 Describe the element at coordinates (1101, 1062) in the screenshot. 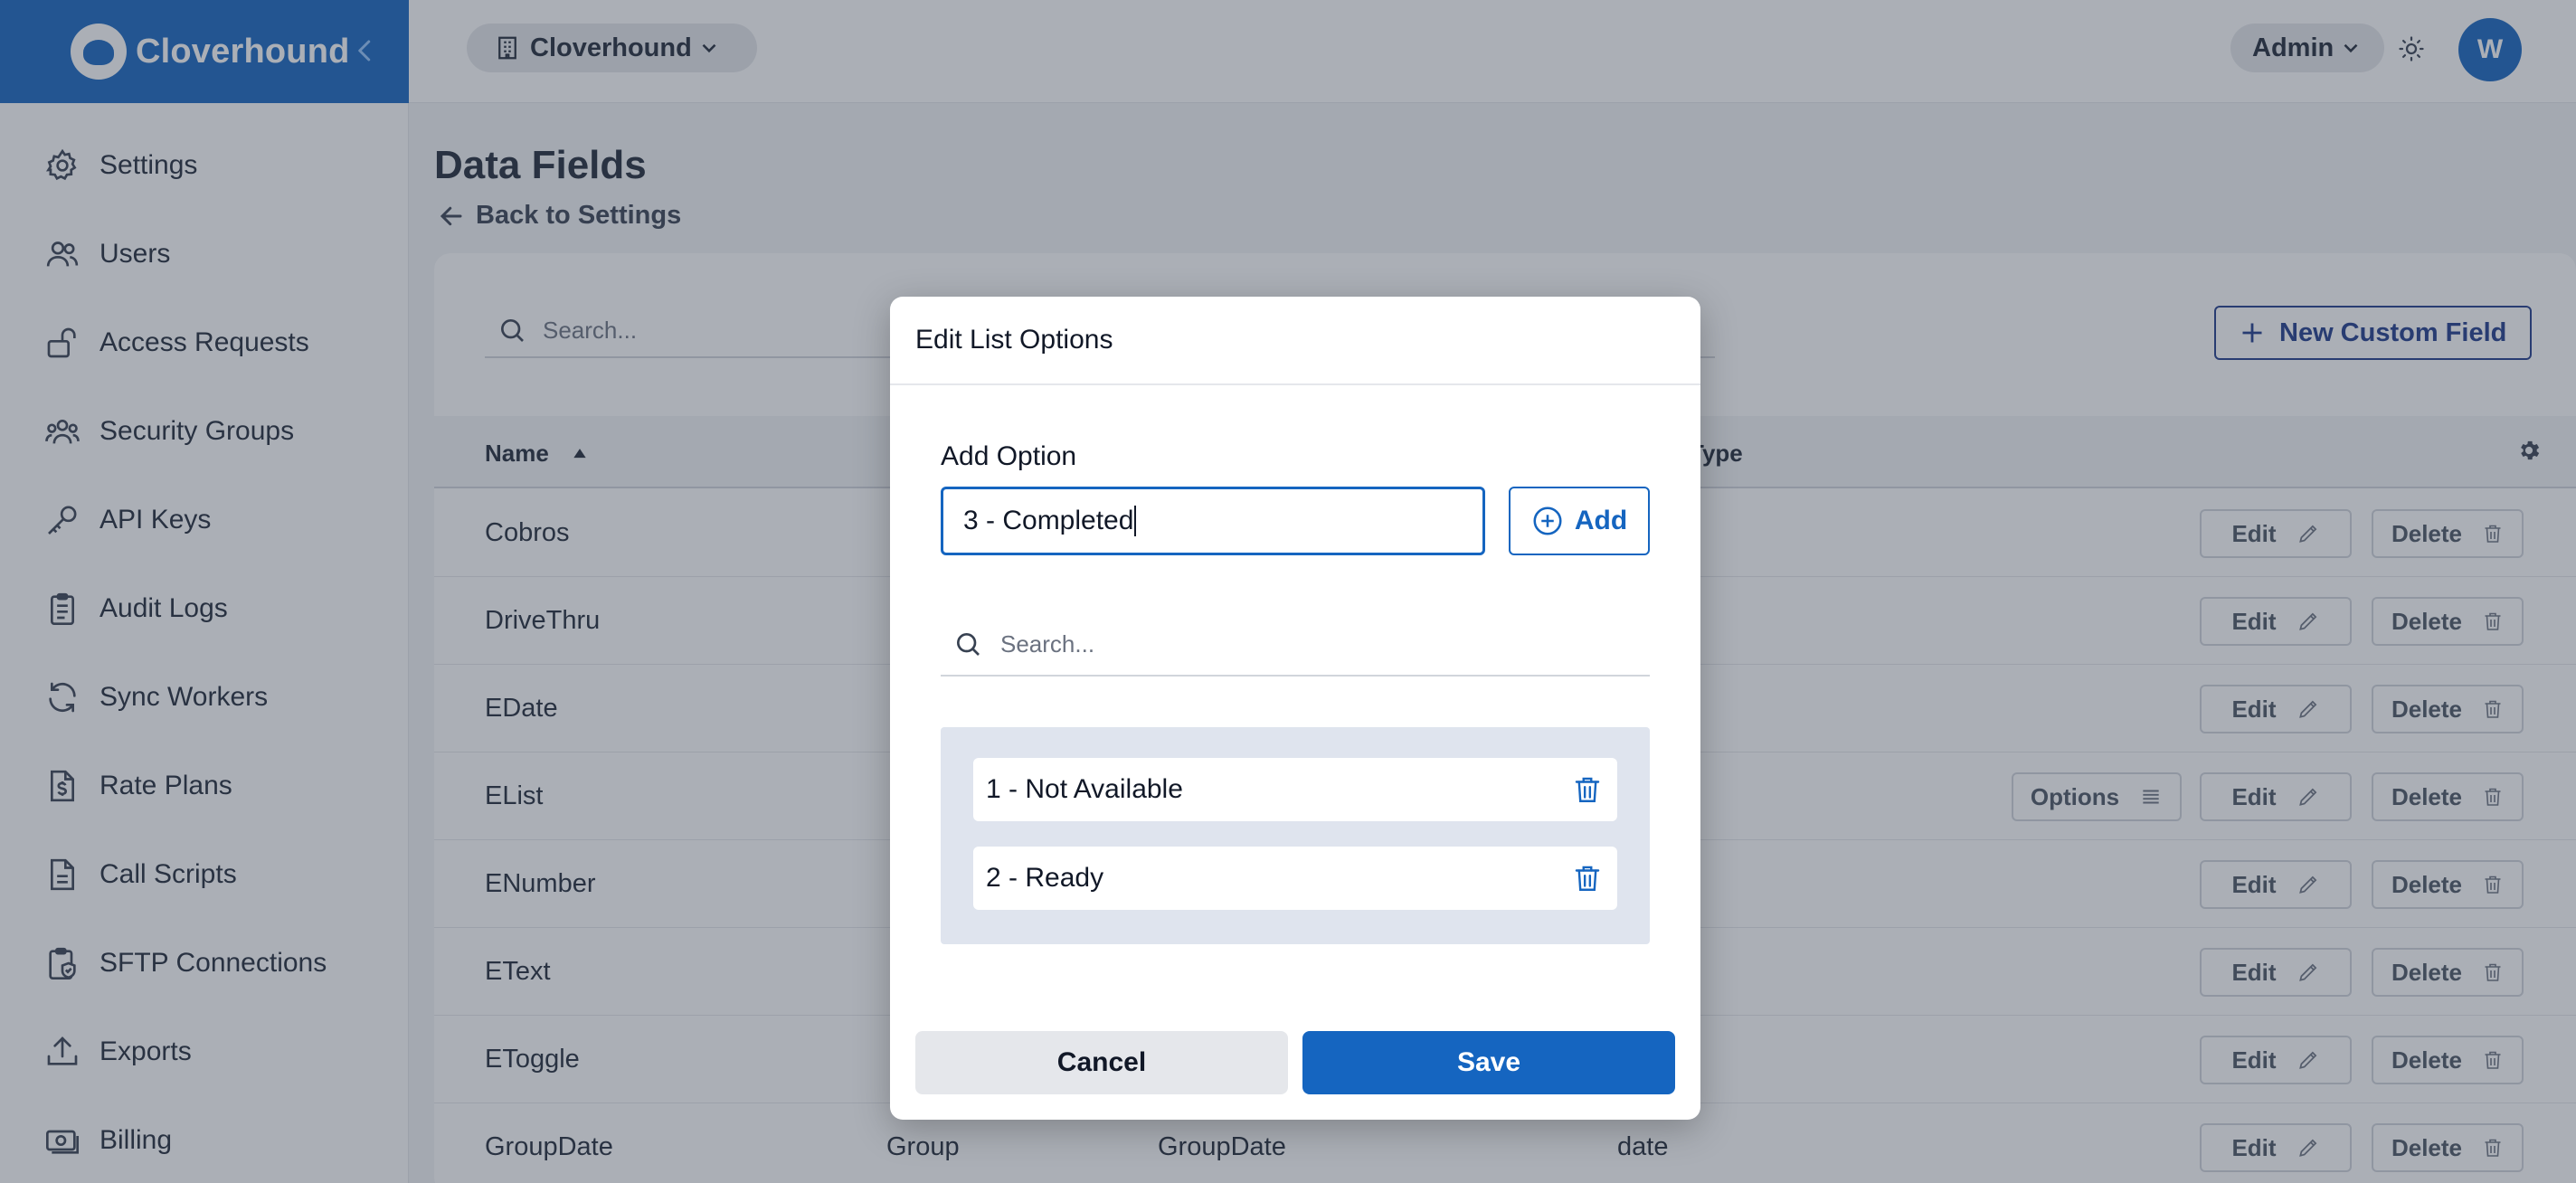

I see `cancel-button: Cancel` at that location.